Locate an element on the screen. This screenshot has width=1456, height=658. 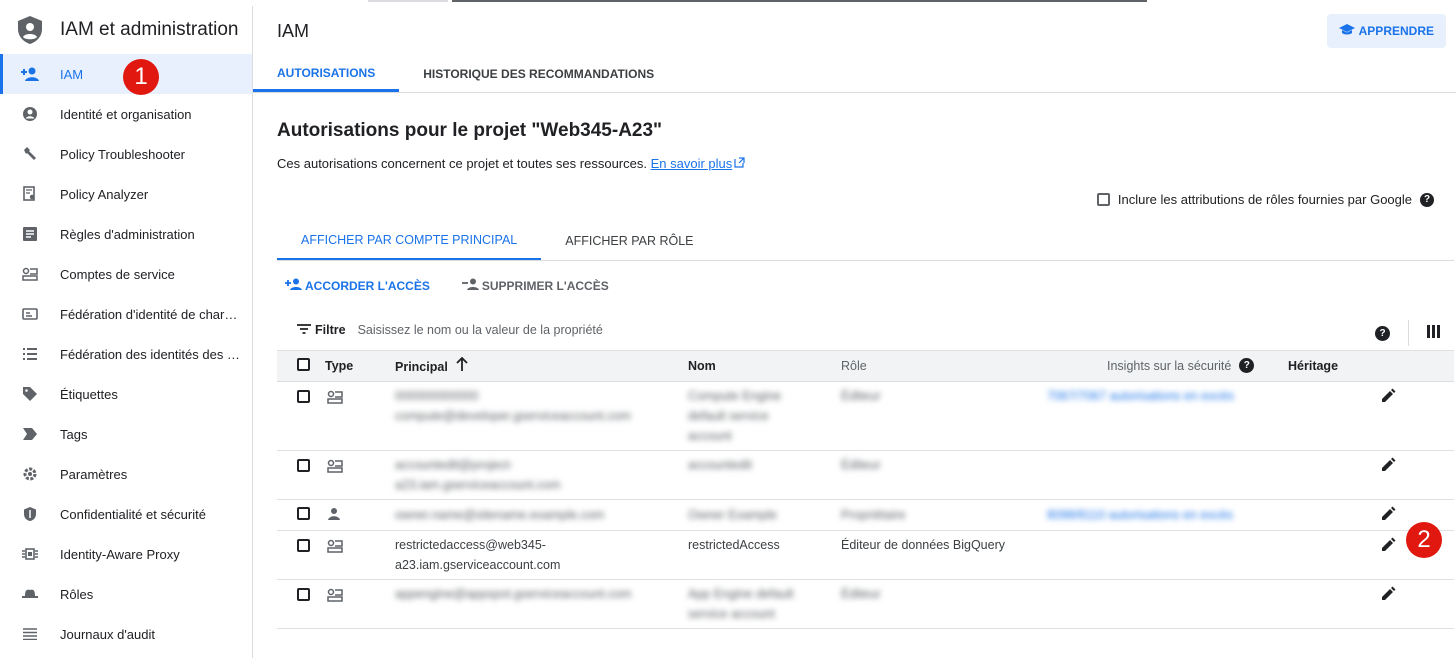
account-circle-icon is located at coordinates (30, 114).